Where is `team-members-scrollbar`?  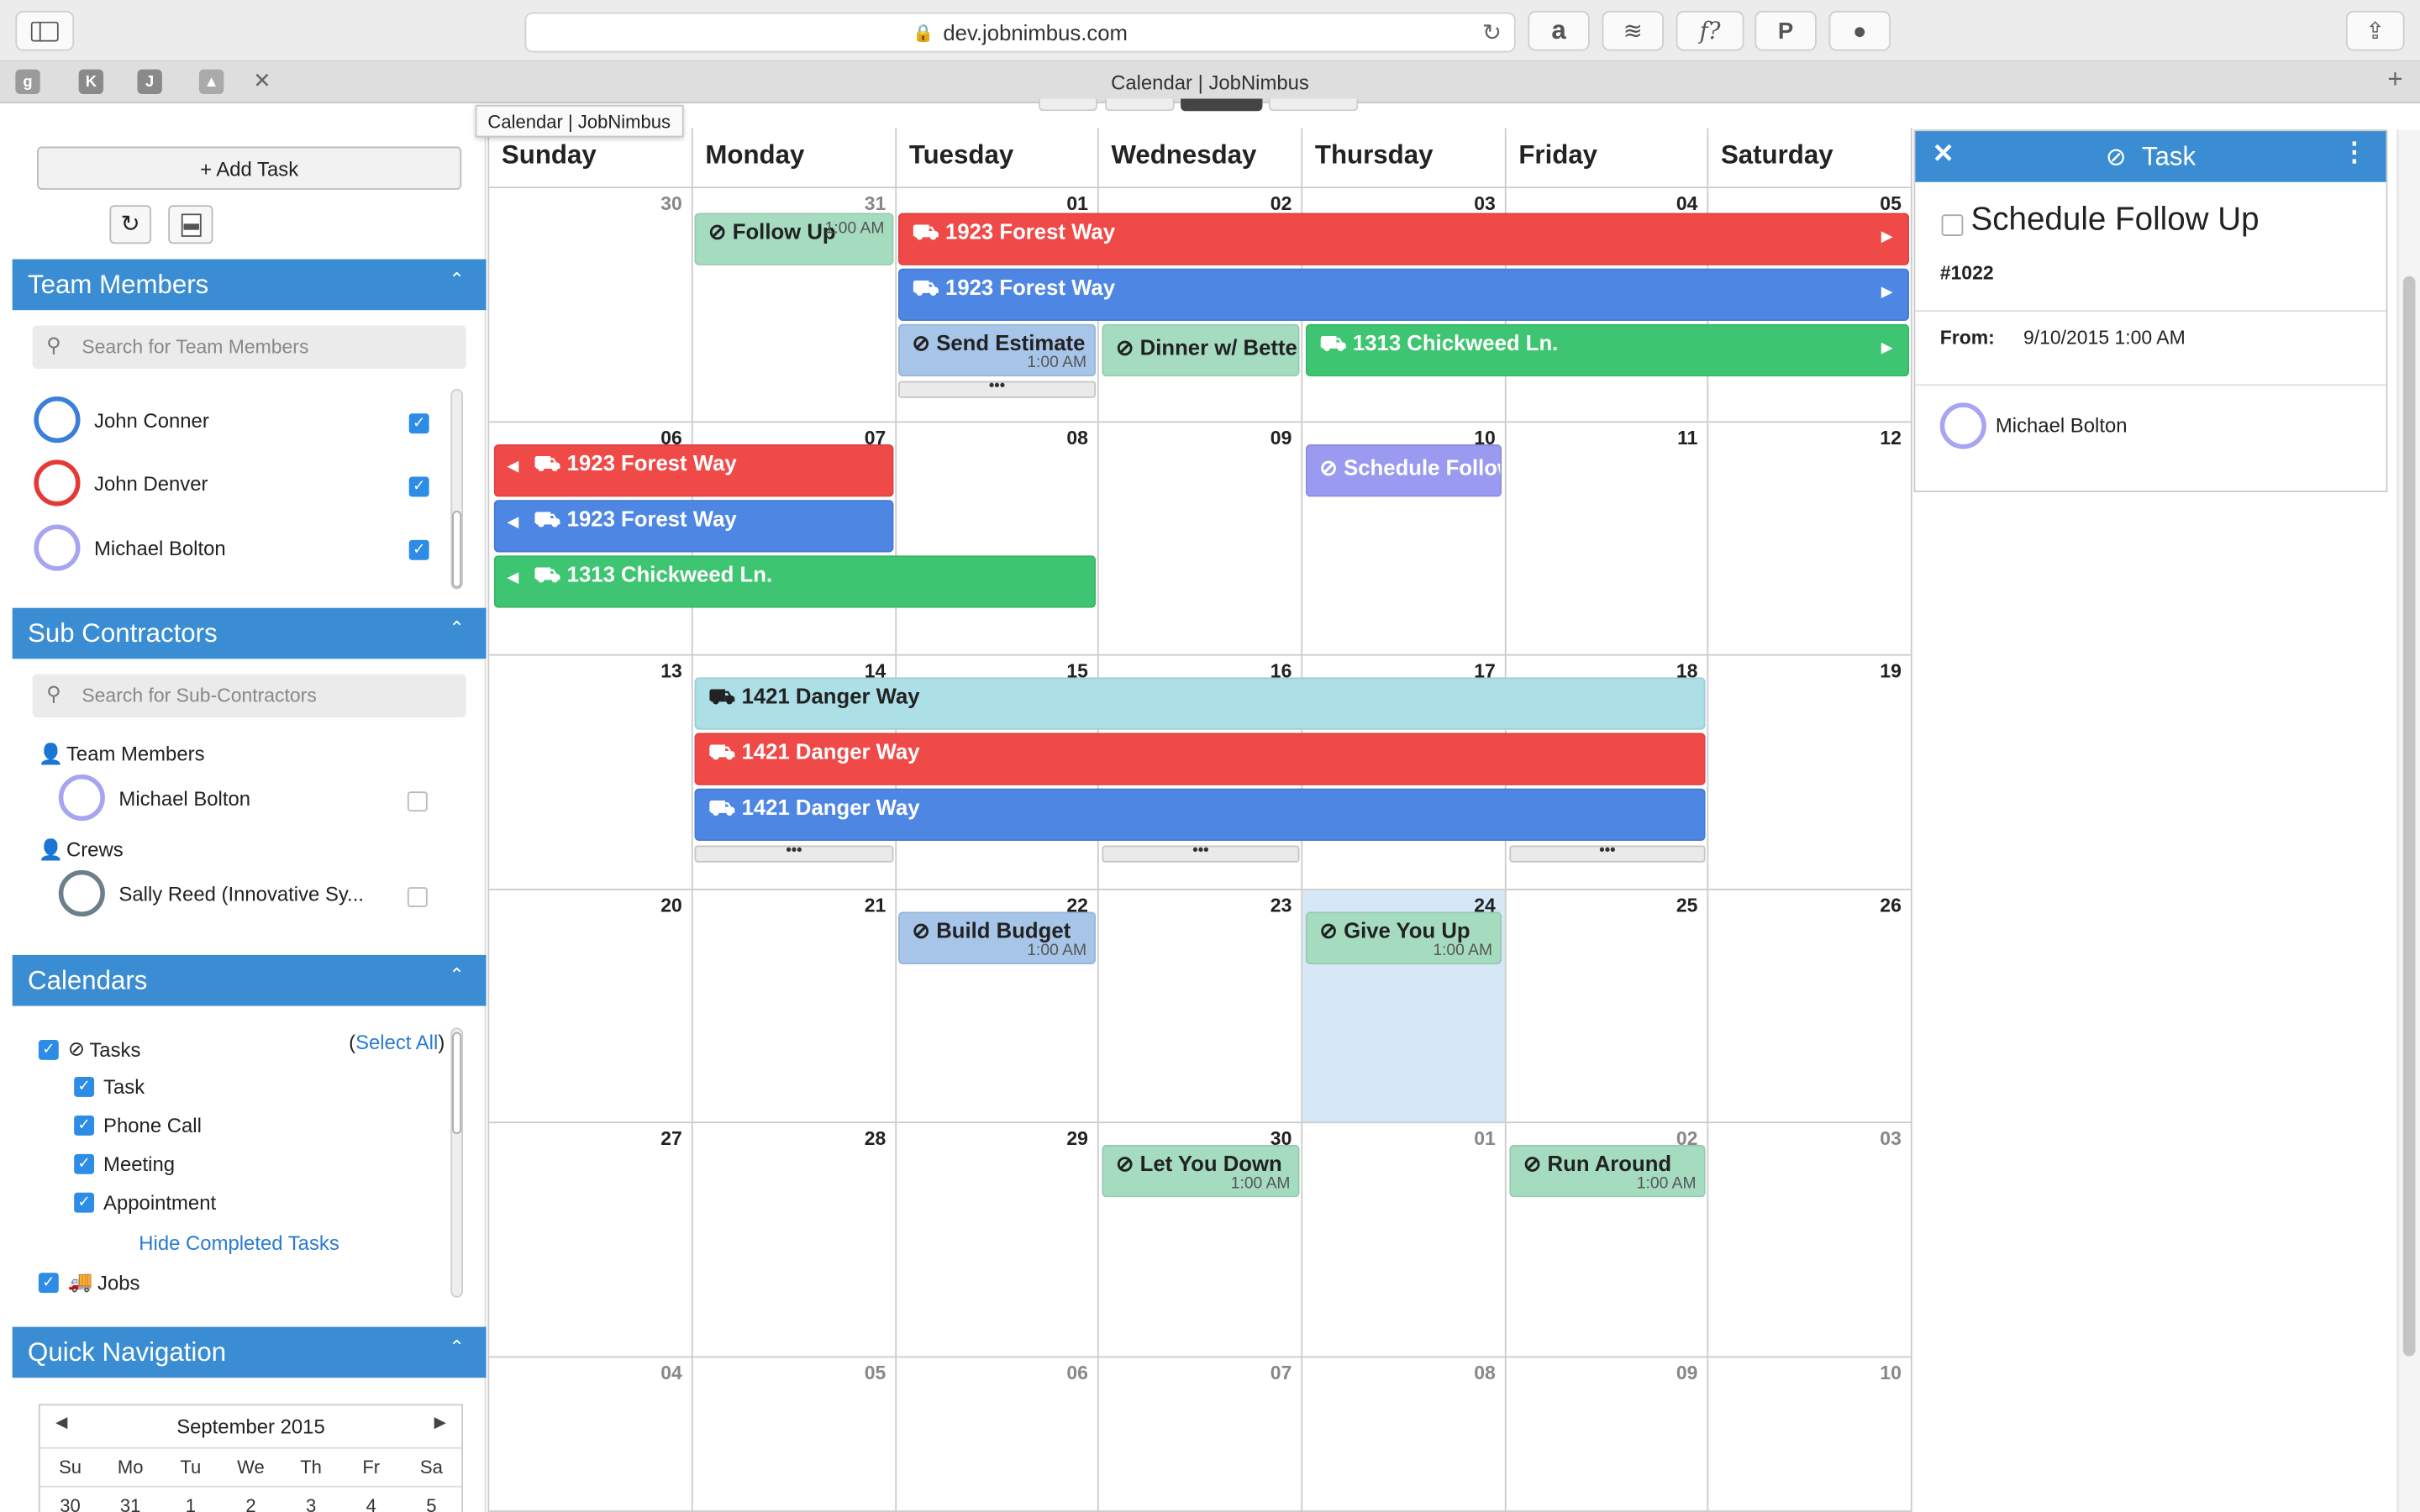 team-members-scrollbar is located at coordinates (457, 489).